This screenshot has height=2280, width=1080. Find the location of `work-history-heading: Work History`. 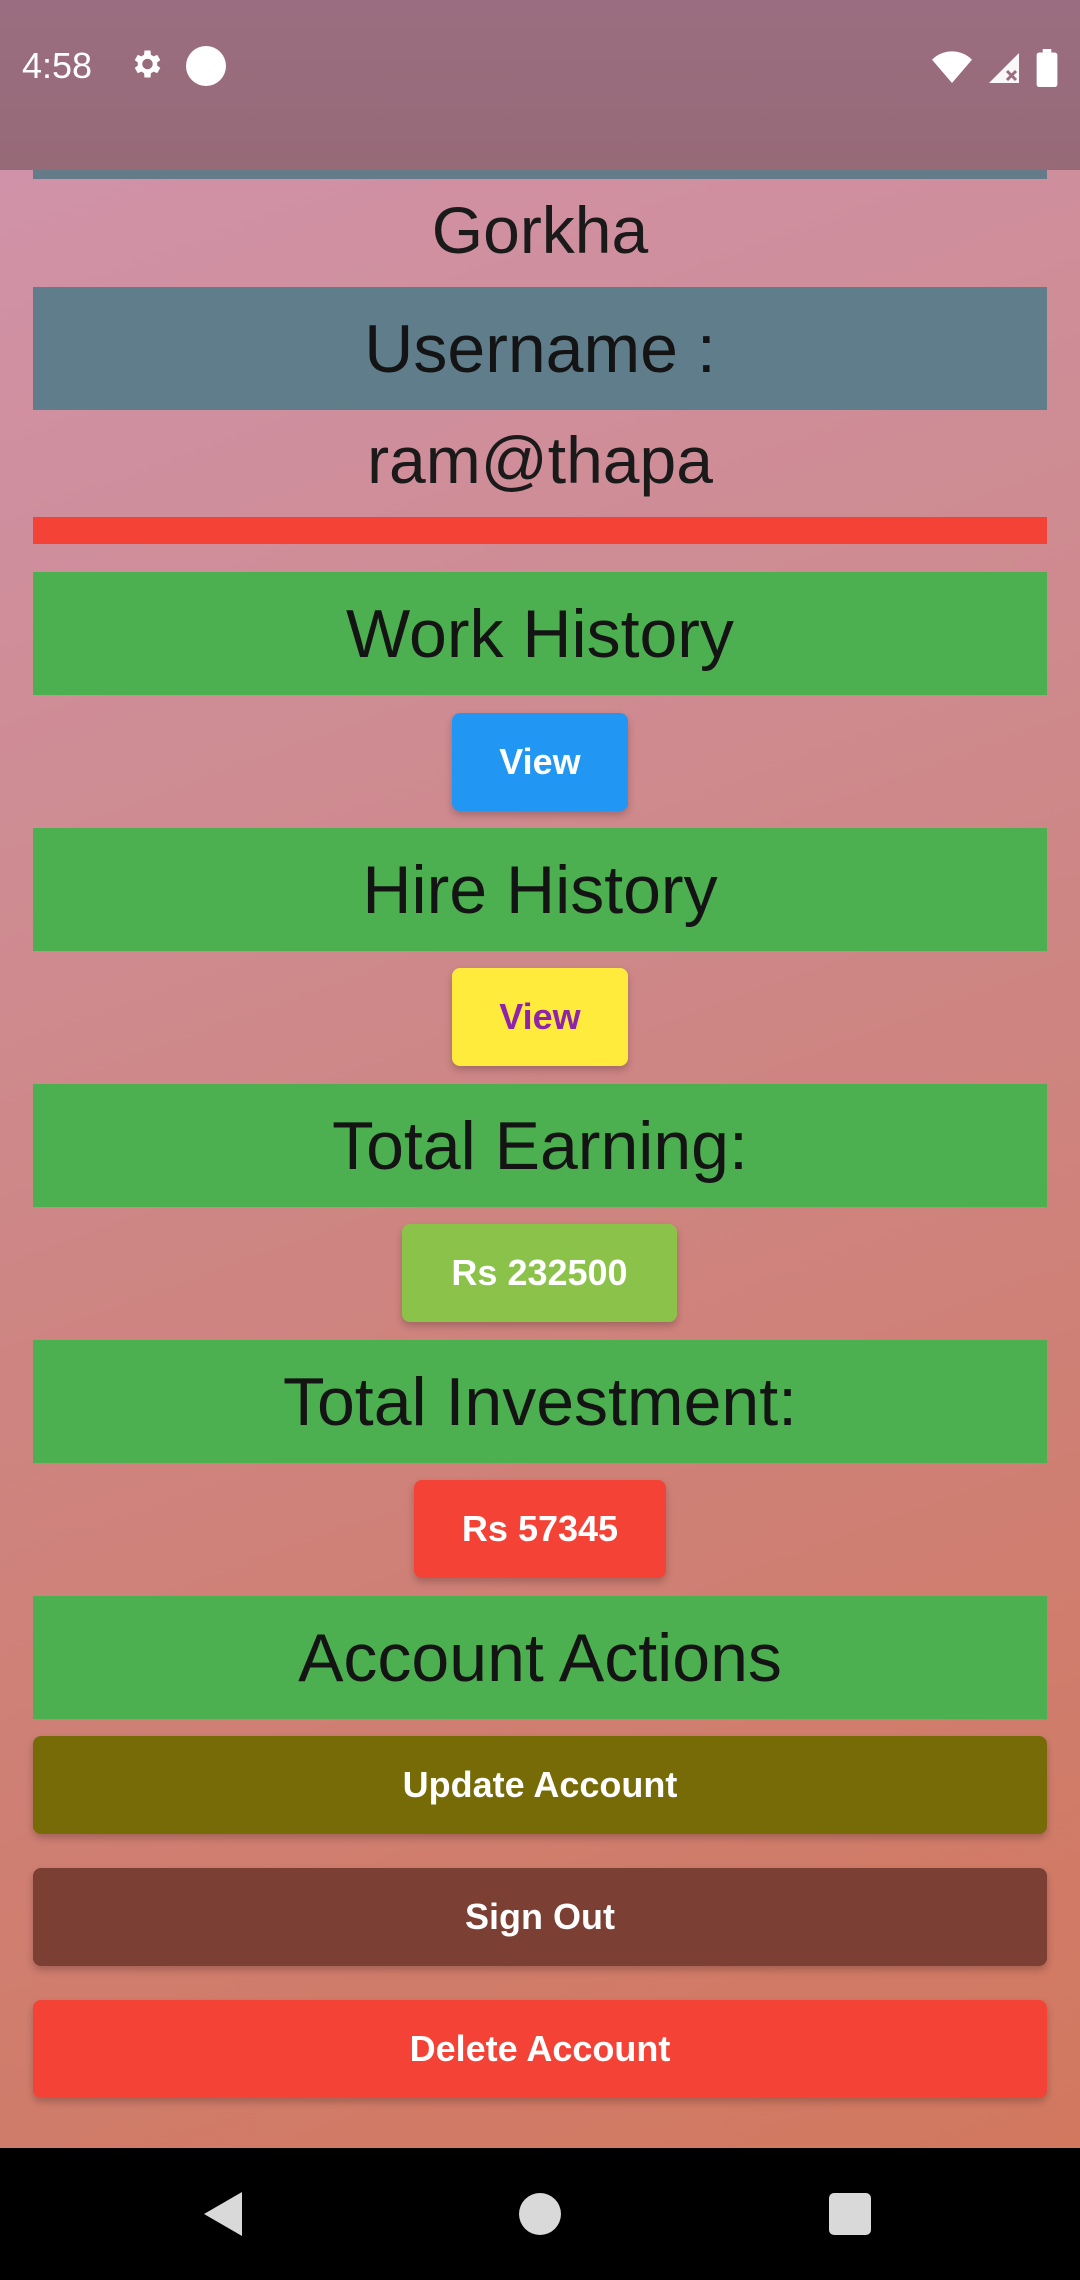

work-history-heading: Work History is located at coordinates (540, 633).